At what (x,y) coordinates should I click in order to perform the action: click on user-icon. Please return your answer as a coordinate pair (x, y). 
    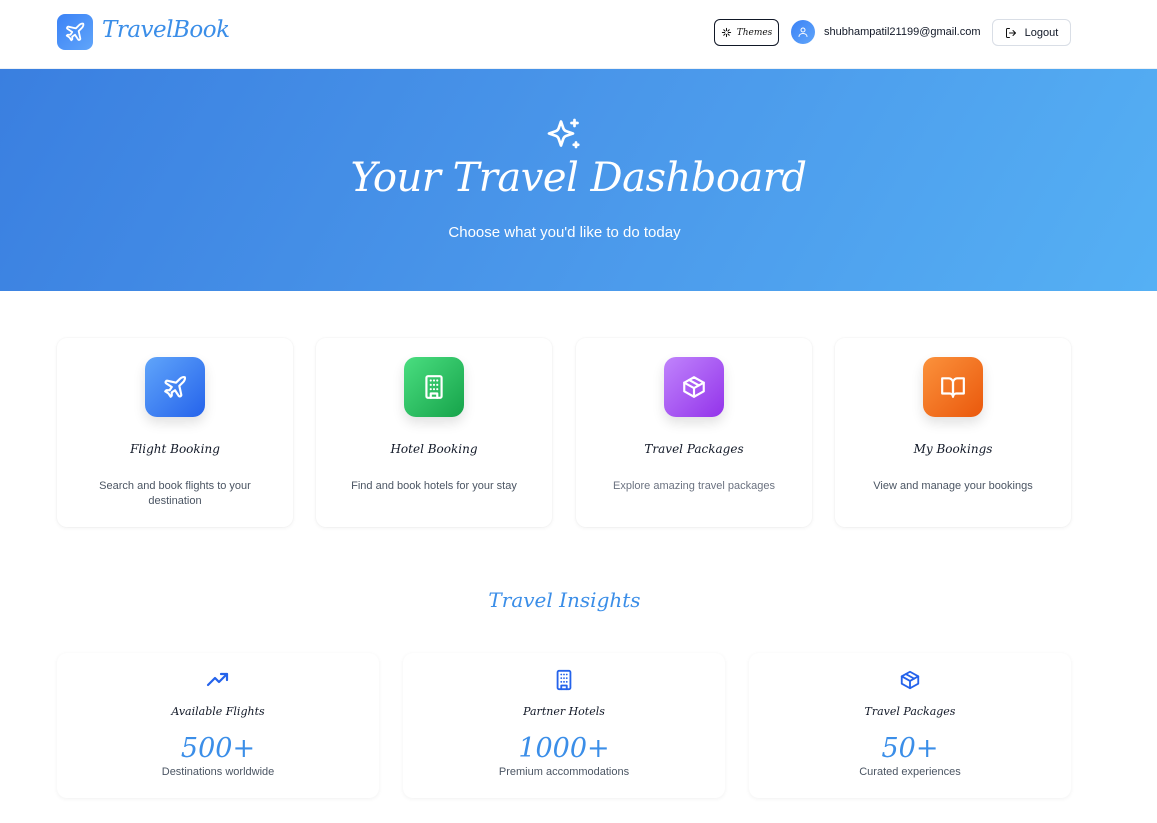
    Looking at the image, I should click on (803, 32).